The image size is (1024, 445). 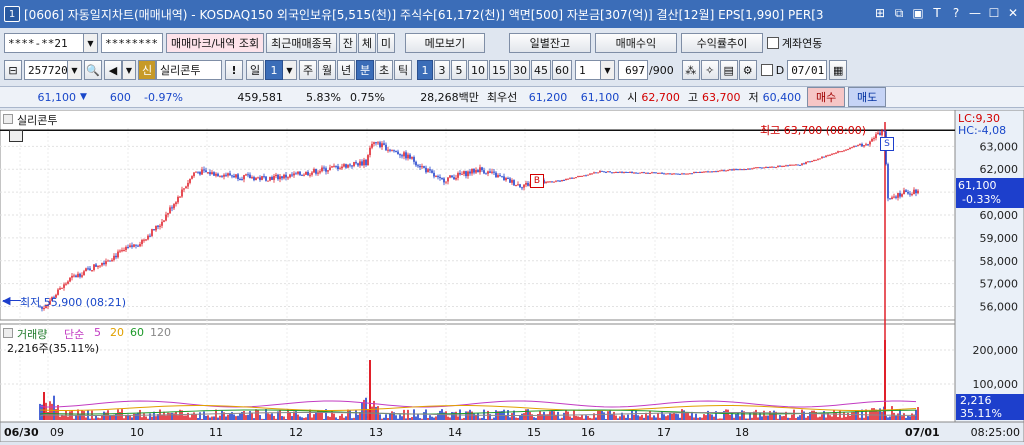 What do you see at coordinates (13, 70) in the screenshot?
I see `settings-icon: ⊟` at bounding box center [13, 70].